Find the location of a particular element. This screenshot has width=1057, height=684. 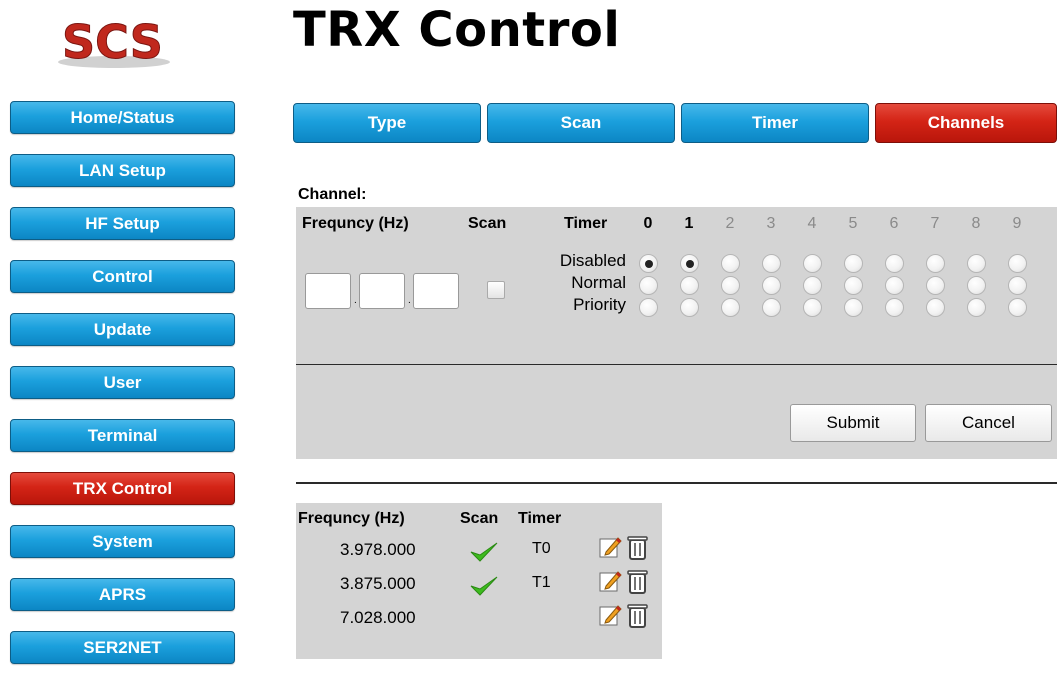

timer-8-normal-radio is located at coordinates (976, 285).